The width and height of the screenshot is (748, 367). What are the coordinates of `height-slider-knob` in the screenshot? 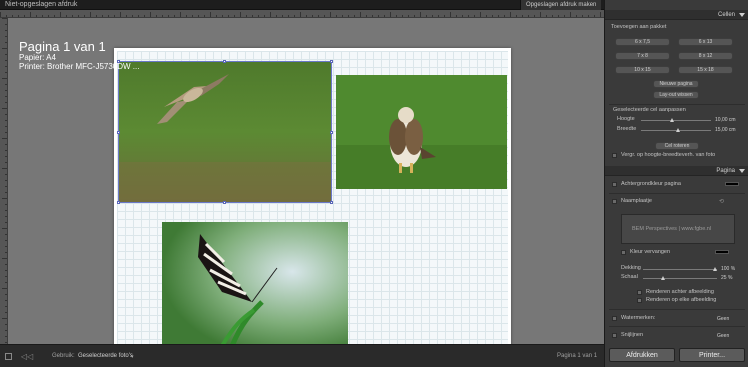 It's located at (672, 120).